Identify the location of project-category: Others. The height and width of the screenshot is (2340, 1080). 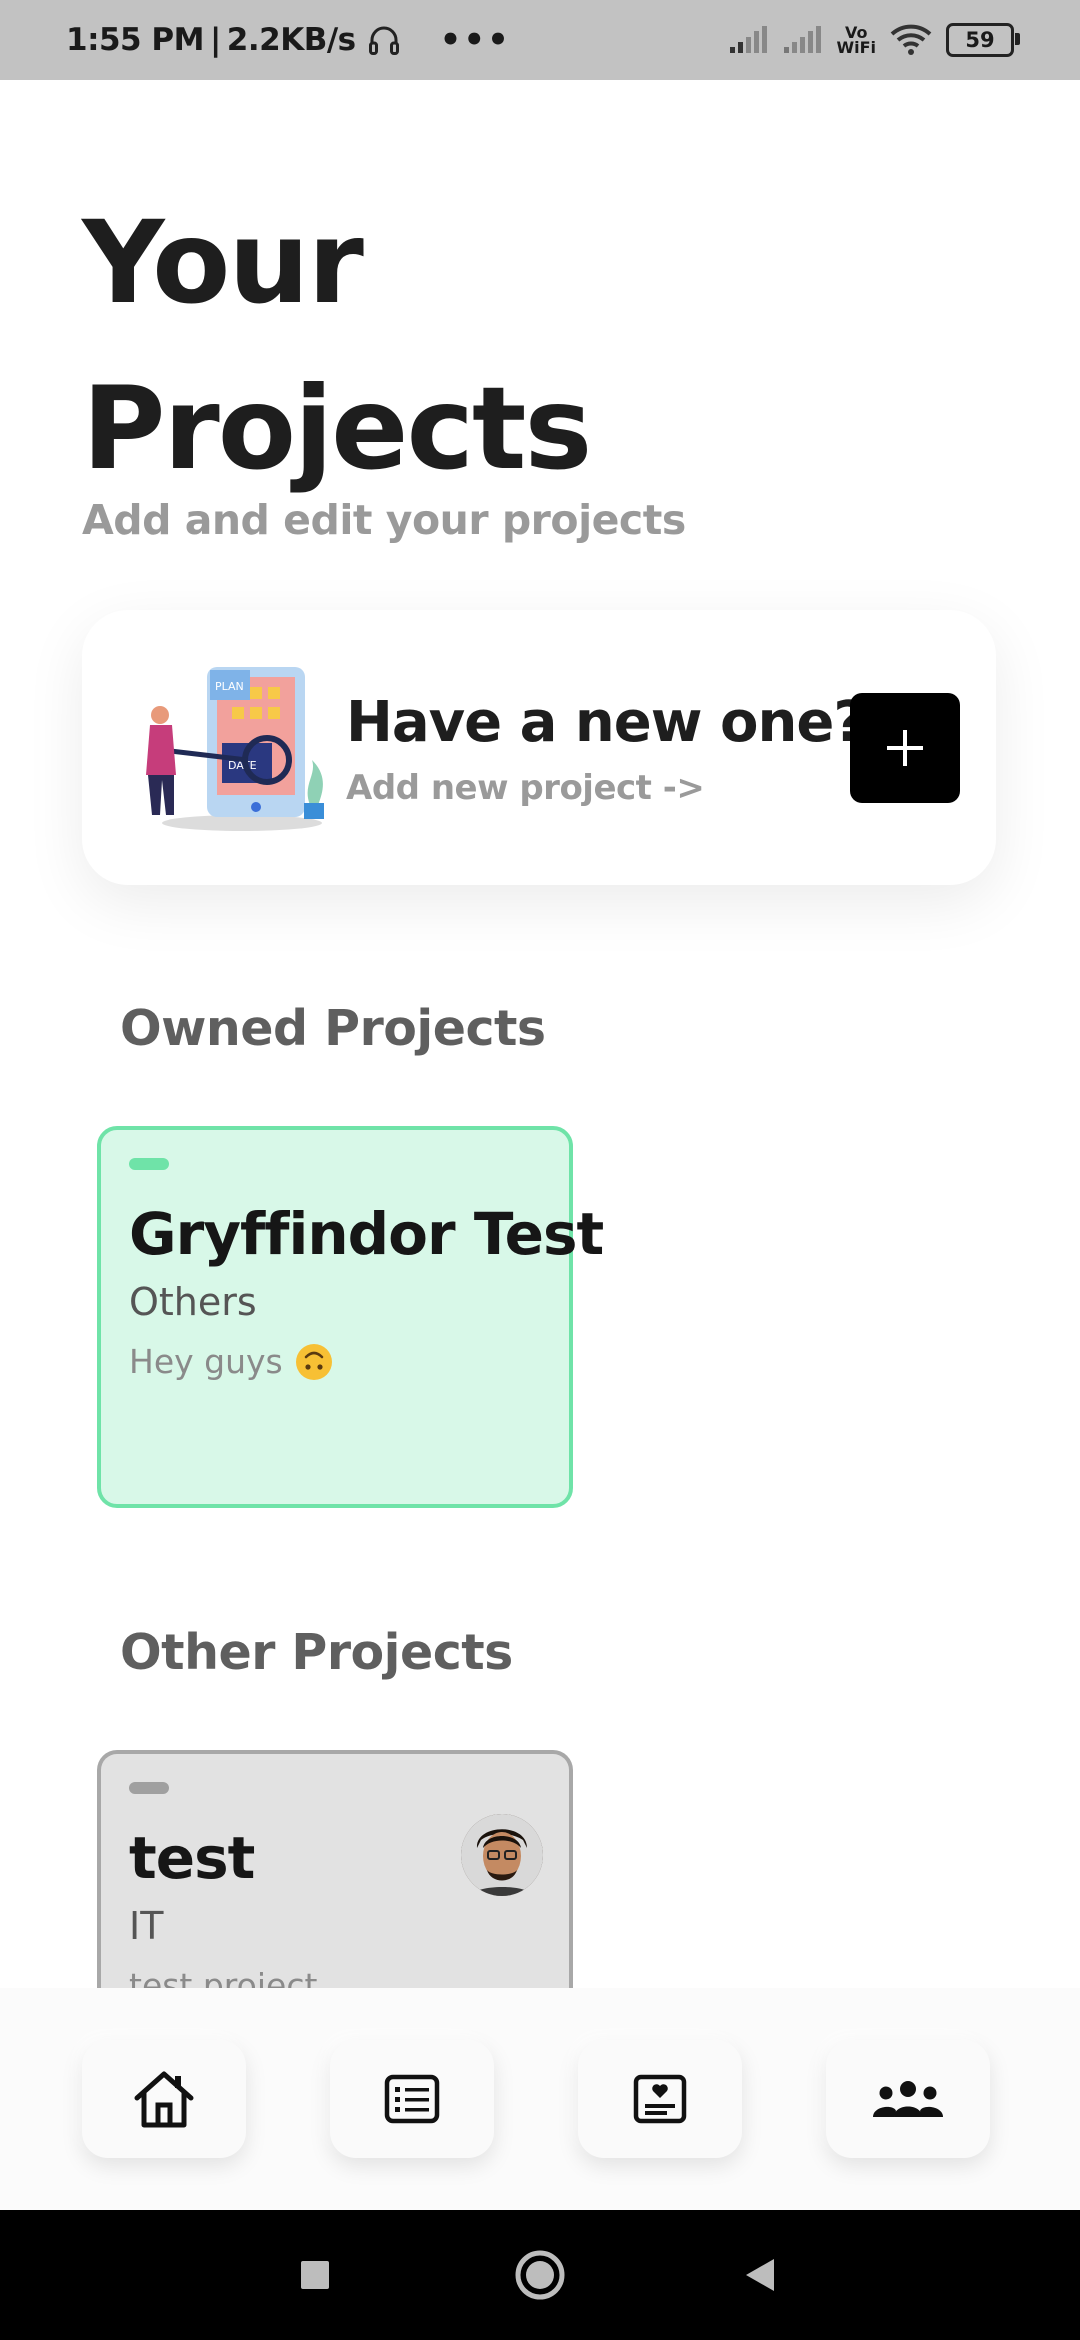
(193, 1302).